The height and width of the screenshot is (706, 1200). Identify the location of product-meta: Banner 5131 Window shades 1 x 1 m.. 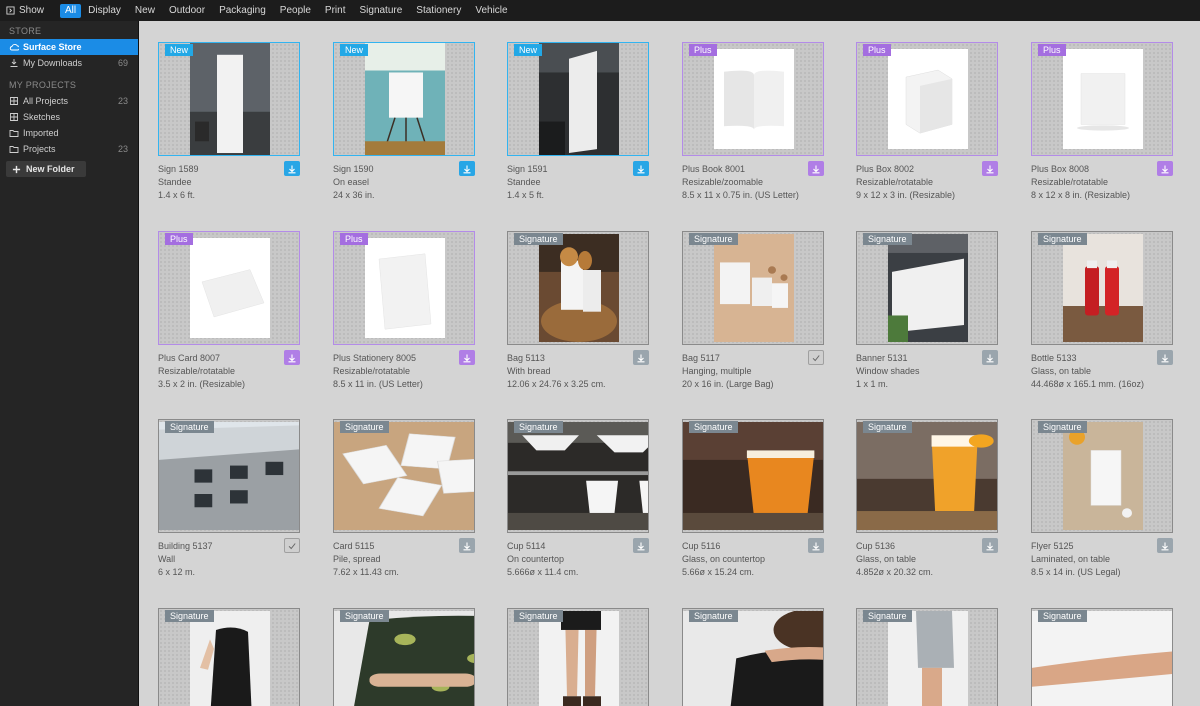
(927, 371).